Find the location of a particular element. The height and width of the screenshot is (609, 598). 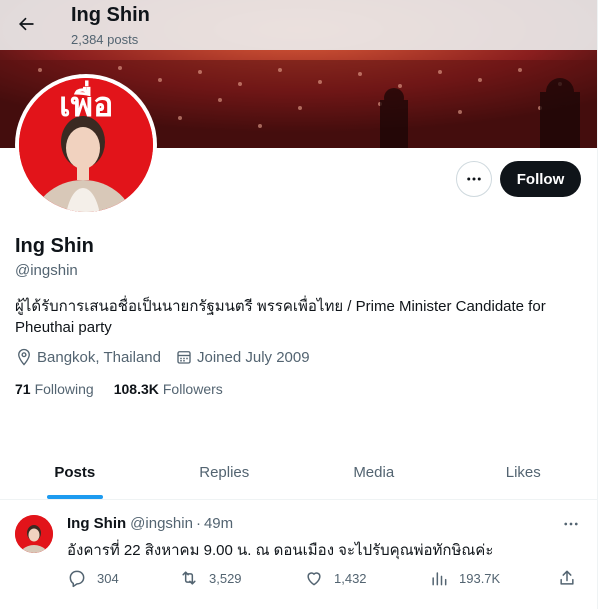

like-button: 1,432 is located at coordinates (335, 578).